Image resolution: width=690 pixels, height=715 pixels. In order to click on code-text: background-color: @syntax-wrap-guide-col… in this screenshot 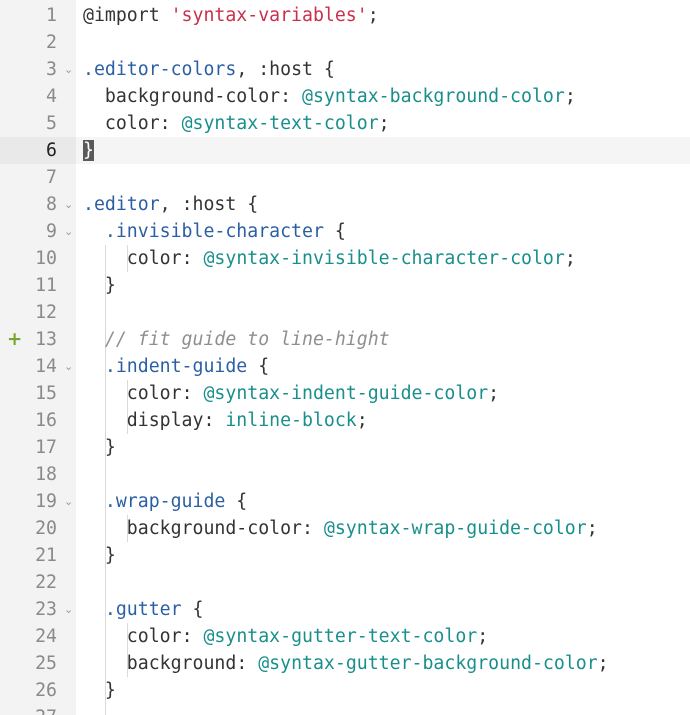, I will do `click(340, 528)`.